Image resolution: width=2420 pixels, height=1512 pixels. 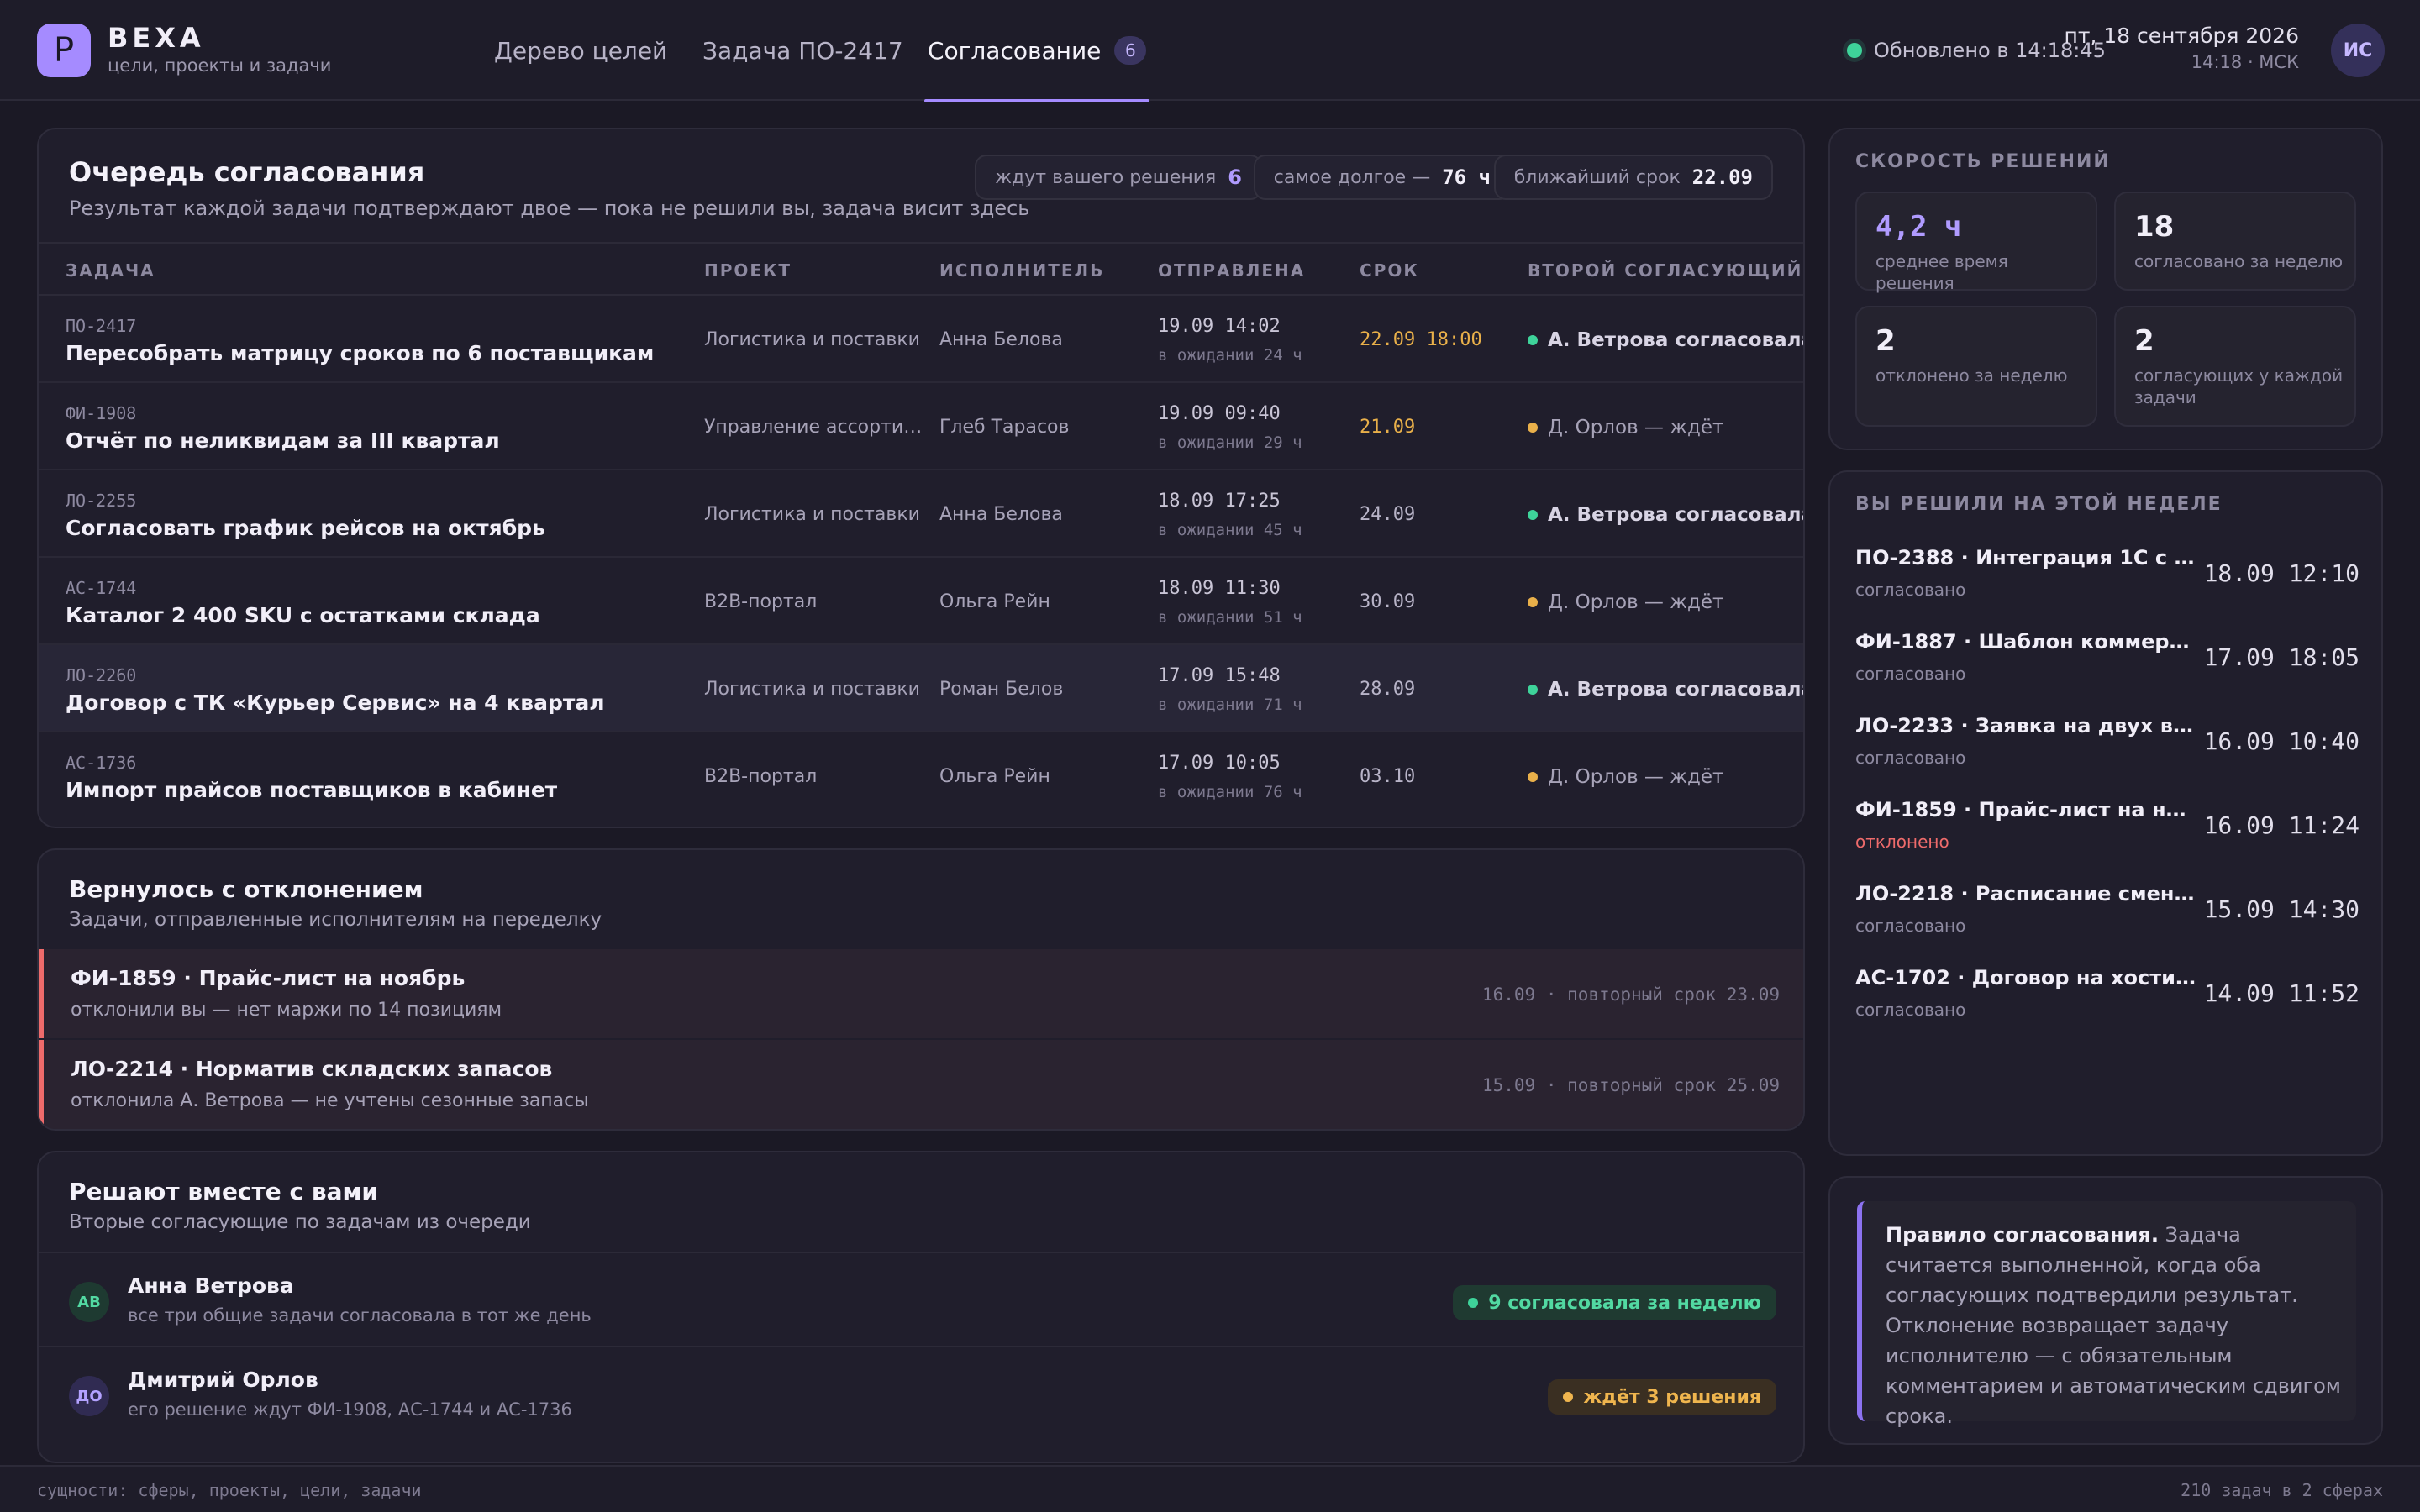 I want to click on col-task: ЗАДАЧА, so click(x=110, y=270).